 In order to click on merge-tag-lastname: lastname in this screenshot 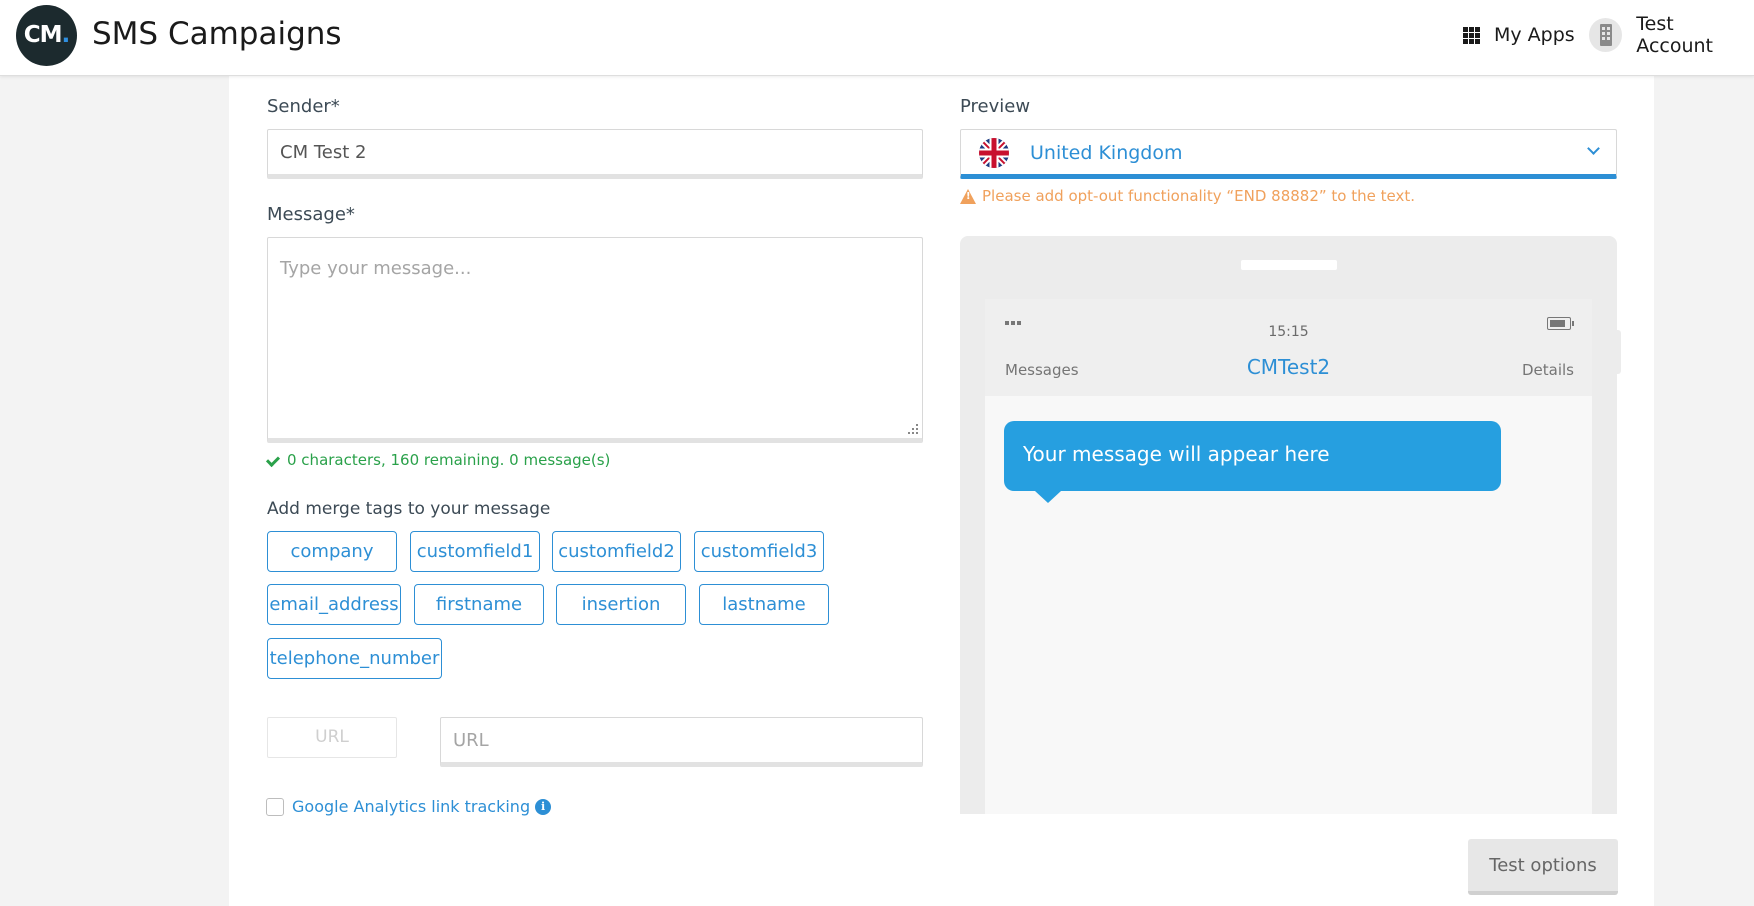, I will do `click(764, 604)`.